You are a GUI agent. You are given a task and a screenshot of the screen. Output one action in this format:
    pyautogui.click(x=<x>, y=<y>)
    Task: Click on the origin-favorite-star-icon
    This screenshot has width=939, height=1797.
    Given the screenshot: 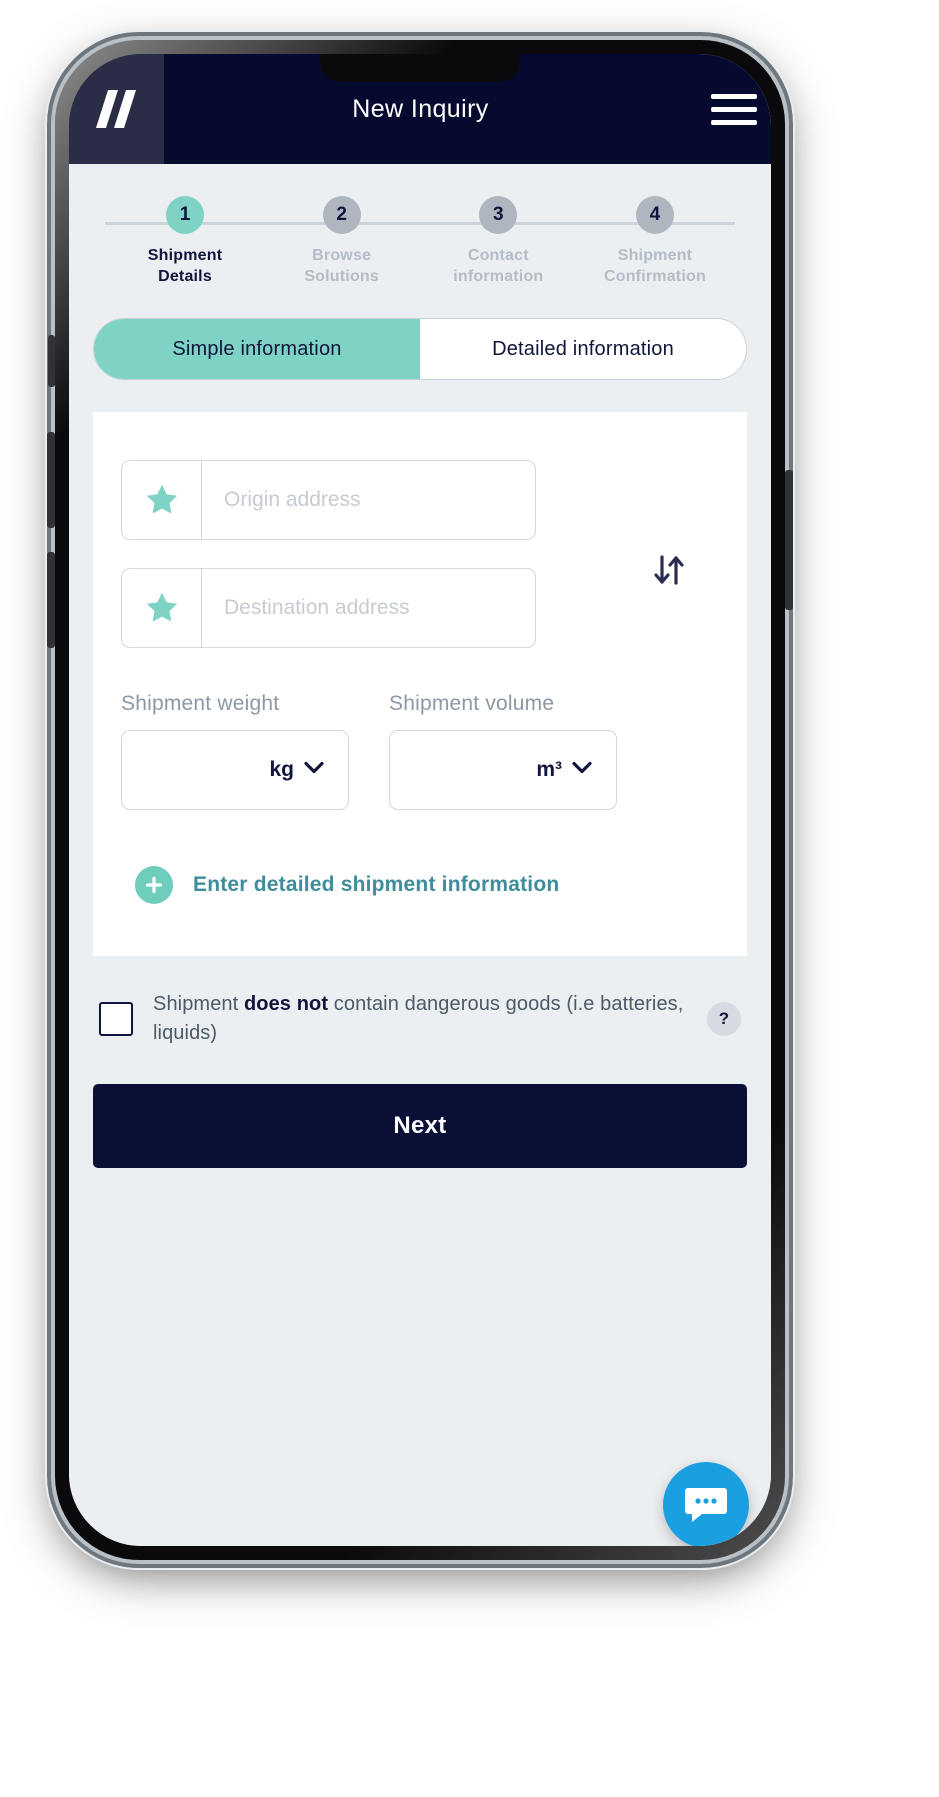 What is the action you would take?
    pyautogui.click(x=162, y=500)
    